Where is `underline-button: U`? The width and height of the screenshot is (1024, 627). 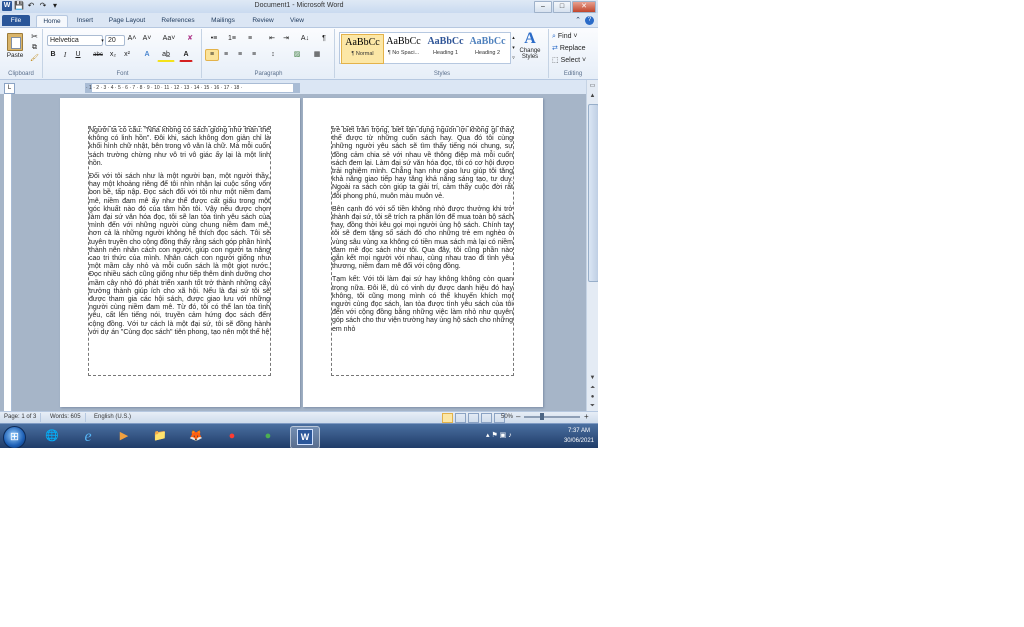 underline-button: U is located at coordinates (78, 55).